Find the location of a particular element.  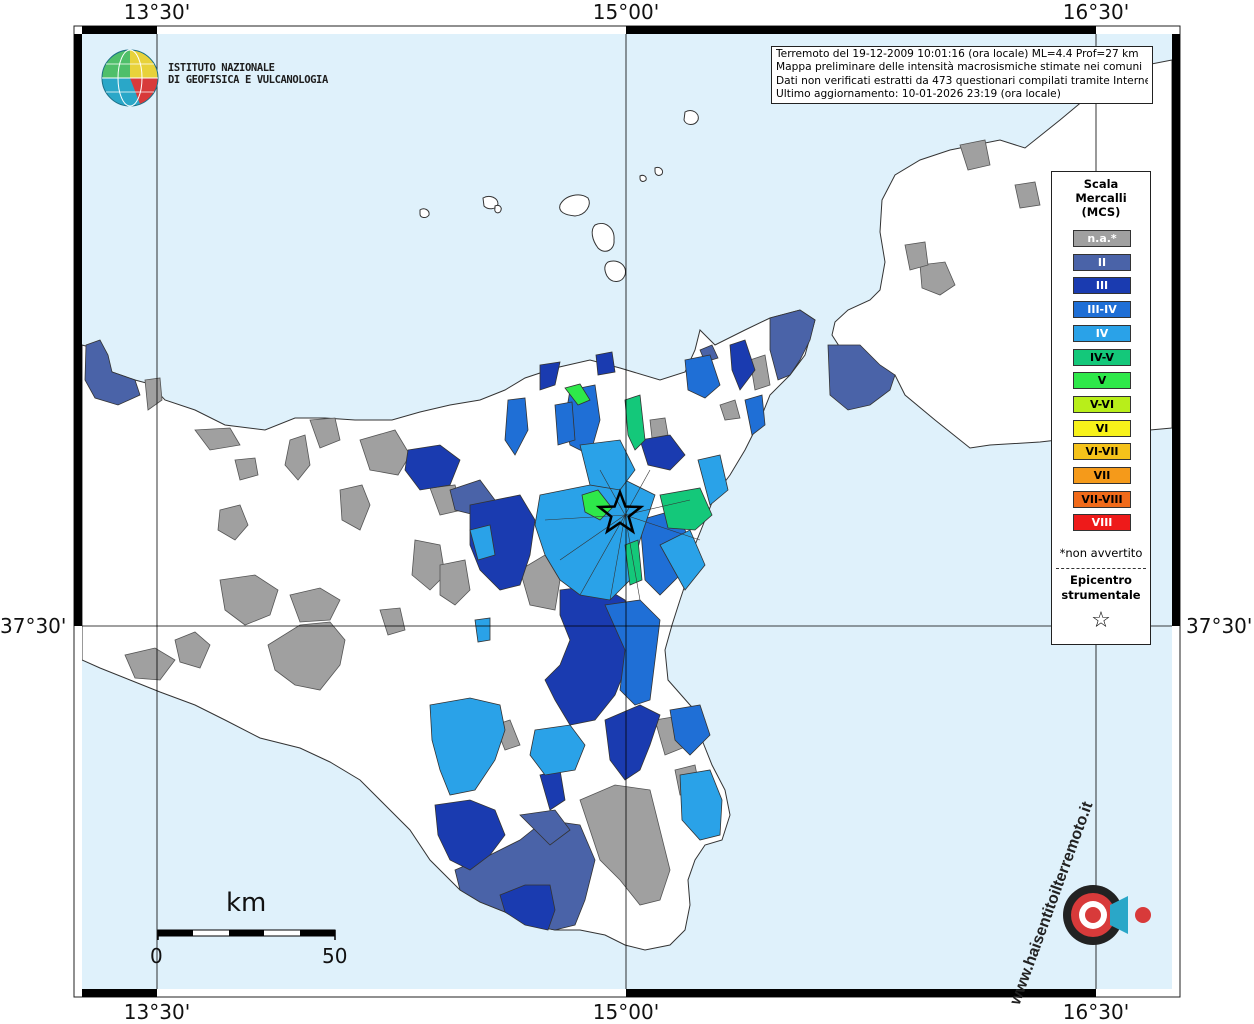

legend-title-2: Mercalli is located at coordinates (1101, 198).